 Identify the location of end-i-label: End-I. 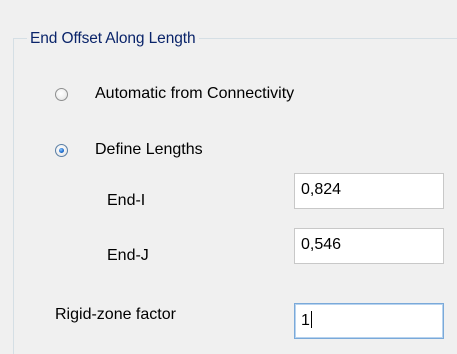
(126, 200).